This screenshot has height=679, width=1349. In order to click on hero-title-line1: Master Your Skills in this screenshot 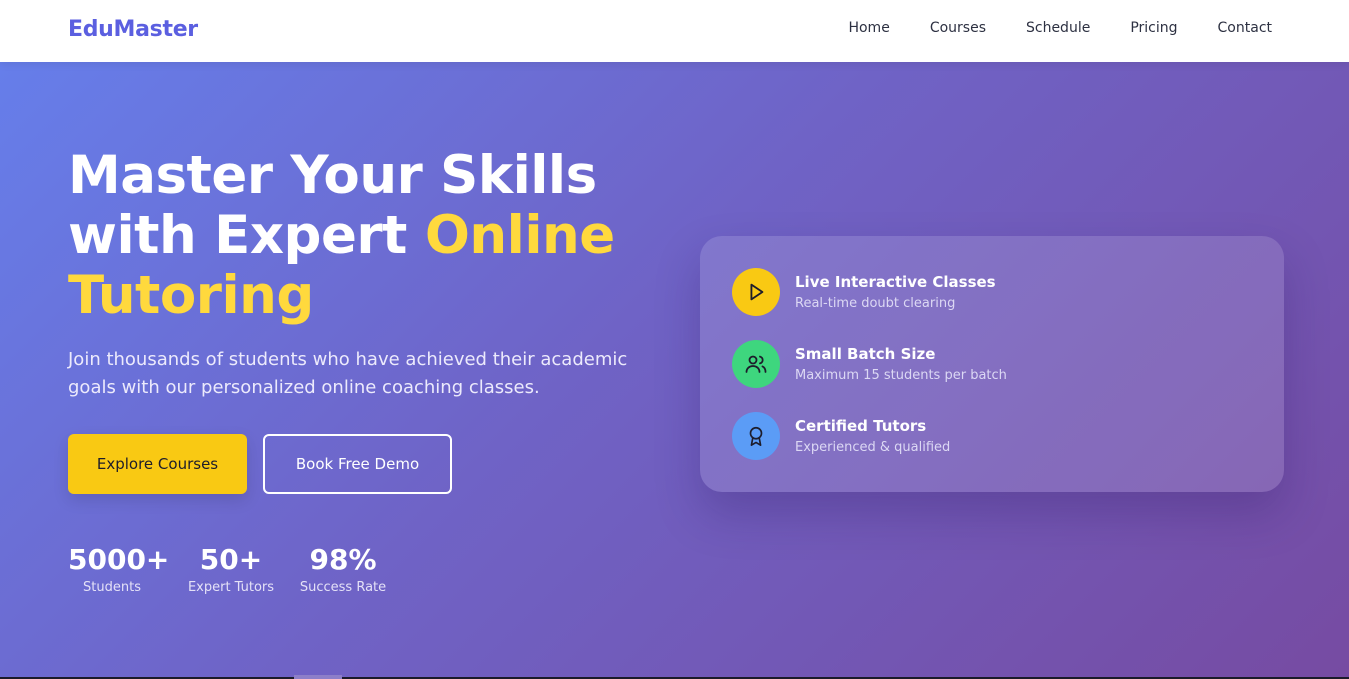, I will do `click(332, 175)`.